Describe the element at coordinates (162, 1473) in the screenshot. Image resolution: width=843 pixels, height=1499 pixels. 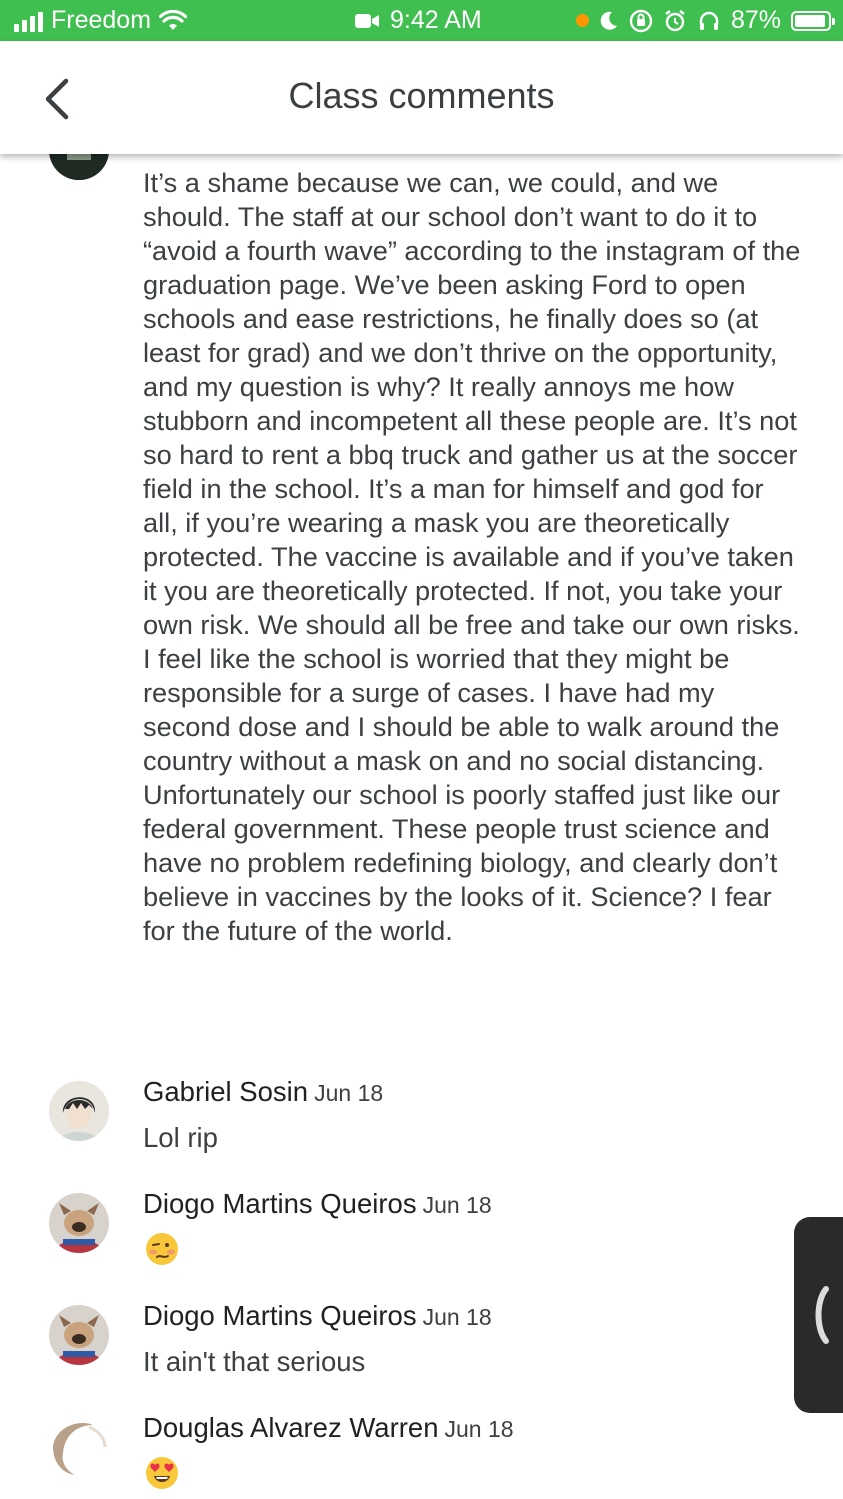
I see `heart-eyes-emoji` at that location.